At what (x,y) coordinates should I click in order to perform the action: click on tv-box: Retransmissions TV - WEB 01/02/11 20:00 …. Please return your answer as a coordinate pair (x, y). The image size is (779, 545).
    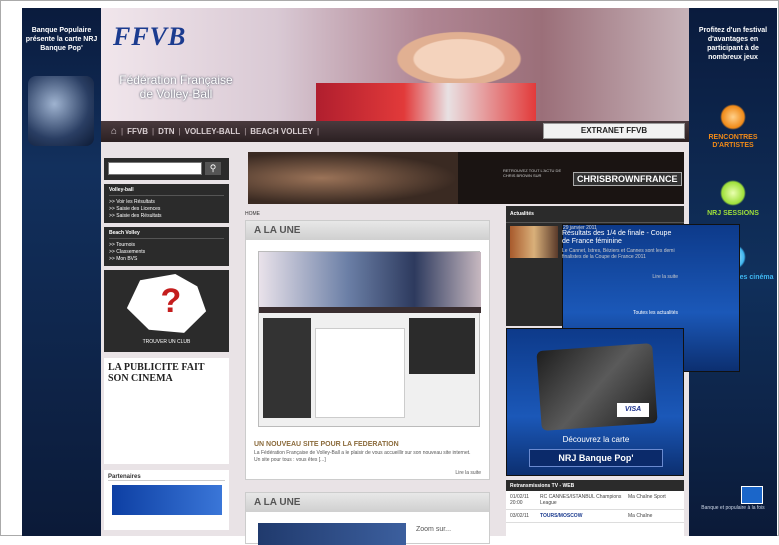
    Looking at the image, I should click on (595, 512).